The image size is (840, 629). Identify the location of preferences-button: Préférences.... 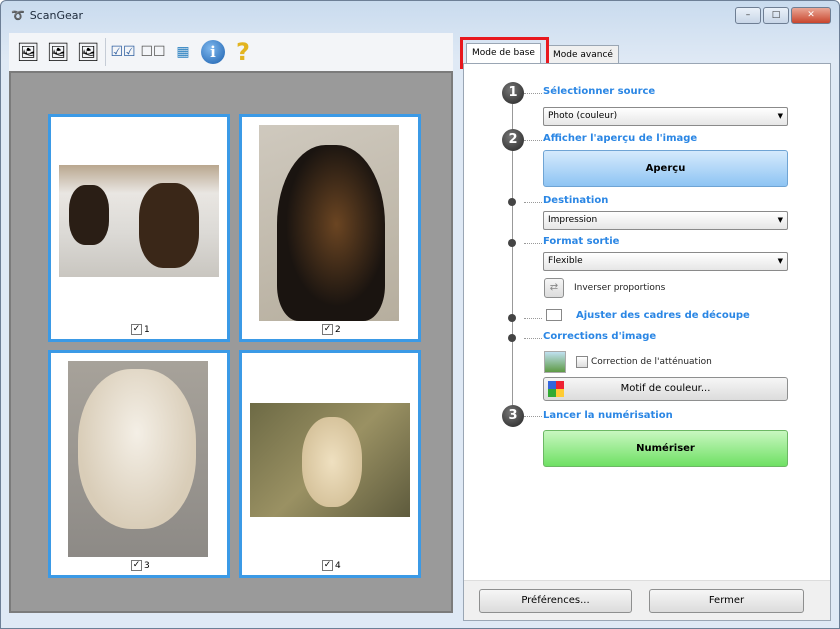
(555, 601).